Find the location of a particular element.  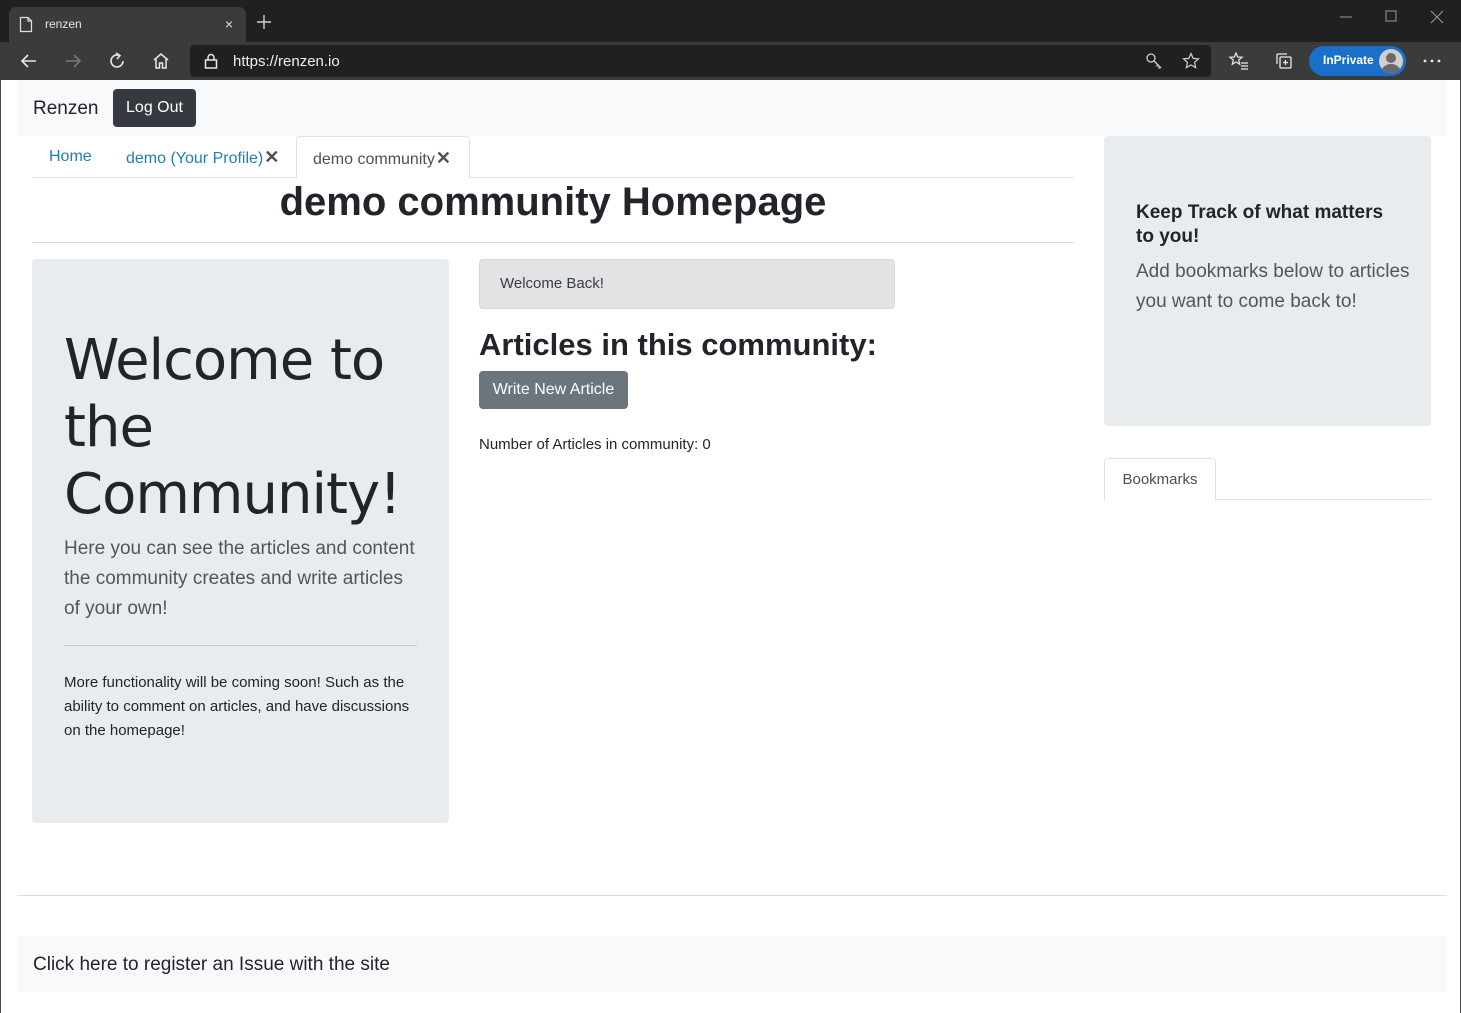

tab-home-label: Home is located at coordinates (70, 156).